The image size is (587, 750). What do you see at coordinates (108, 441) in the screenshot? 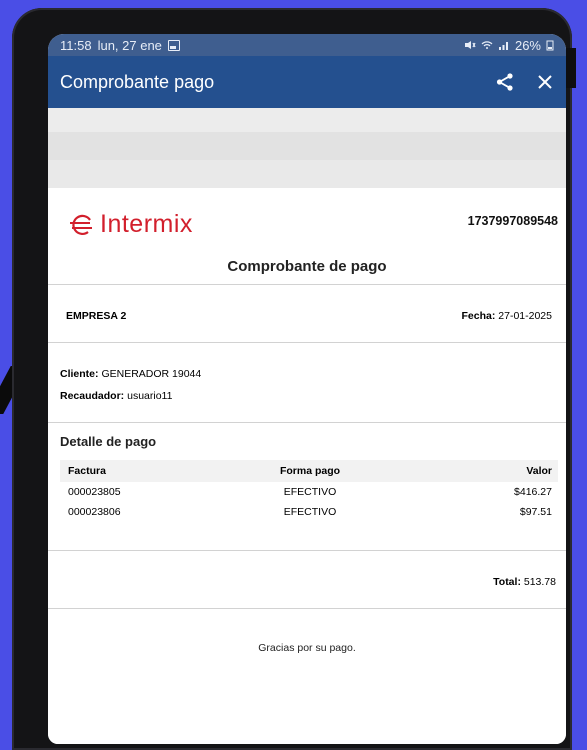
I see `detail-title: Detalle de pago` at bounding box center [108, 441].